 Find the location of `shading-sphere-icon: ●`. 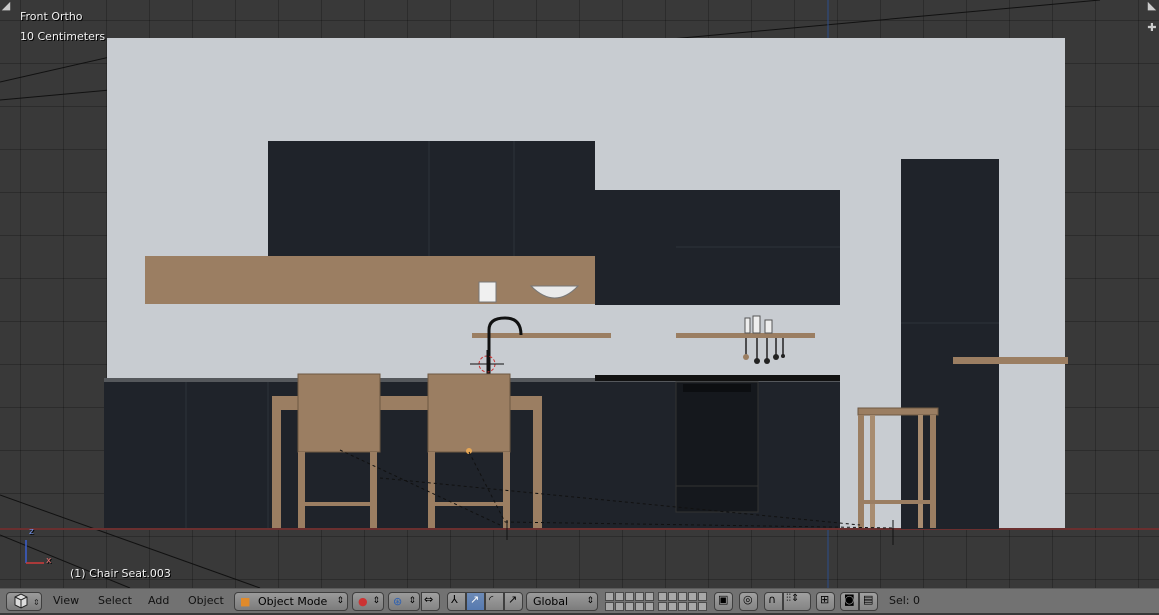

shading-sphere-icon: ● is located at coordinates (363, 601).